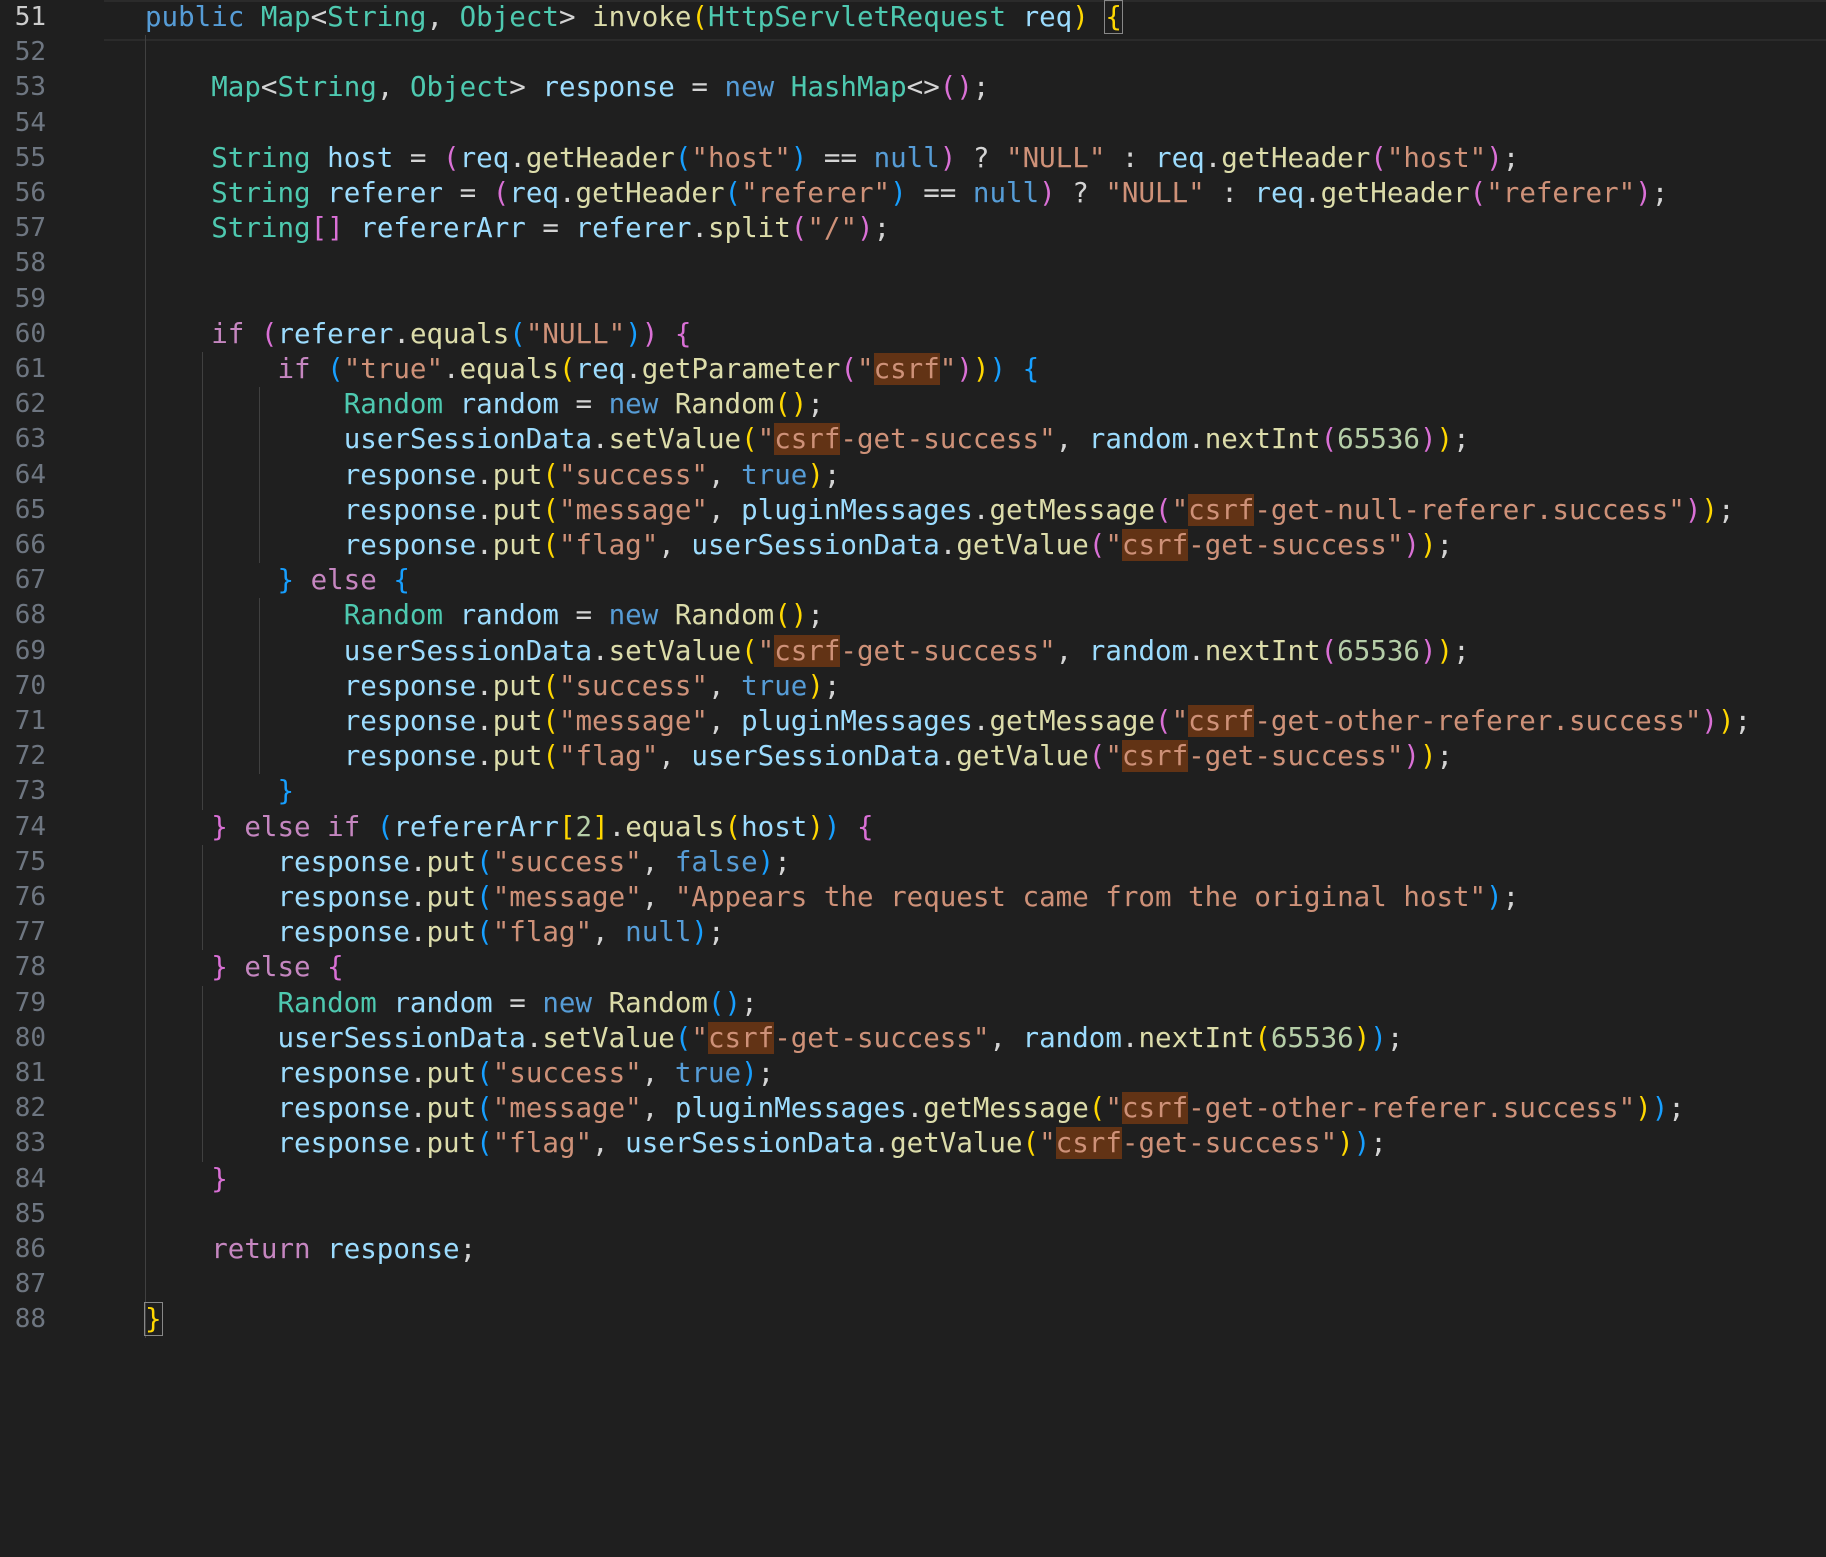 The width and height of the screenshot is (1826, 1557). What do you see at coordinates (600, 826) in the screenshot?
I see `code-token: ]` at bounding box center [600, 826].